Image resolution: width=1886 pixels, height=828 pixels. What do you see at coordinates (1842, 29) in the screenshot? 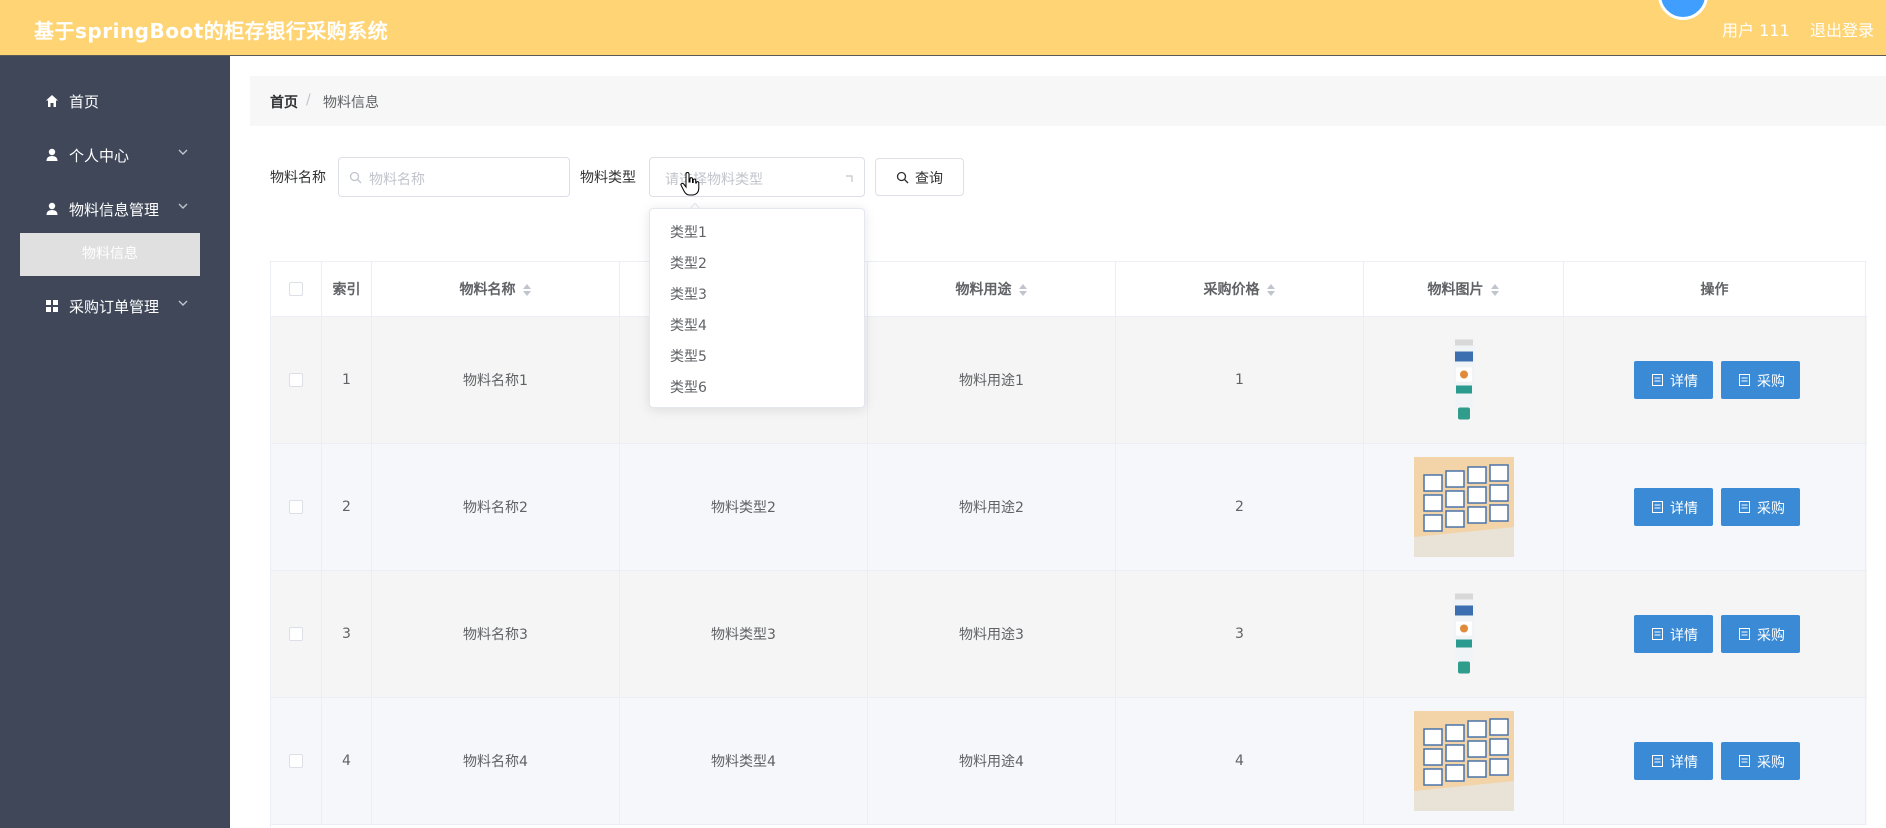
I see `logout-link: 退出登录` at bounding box center [1842, 29].